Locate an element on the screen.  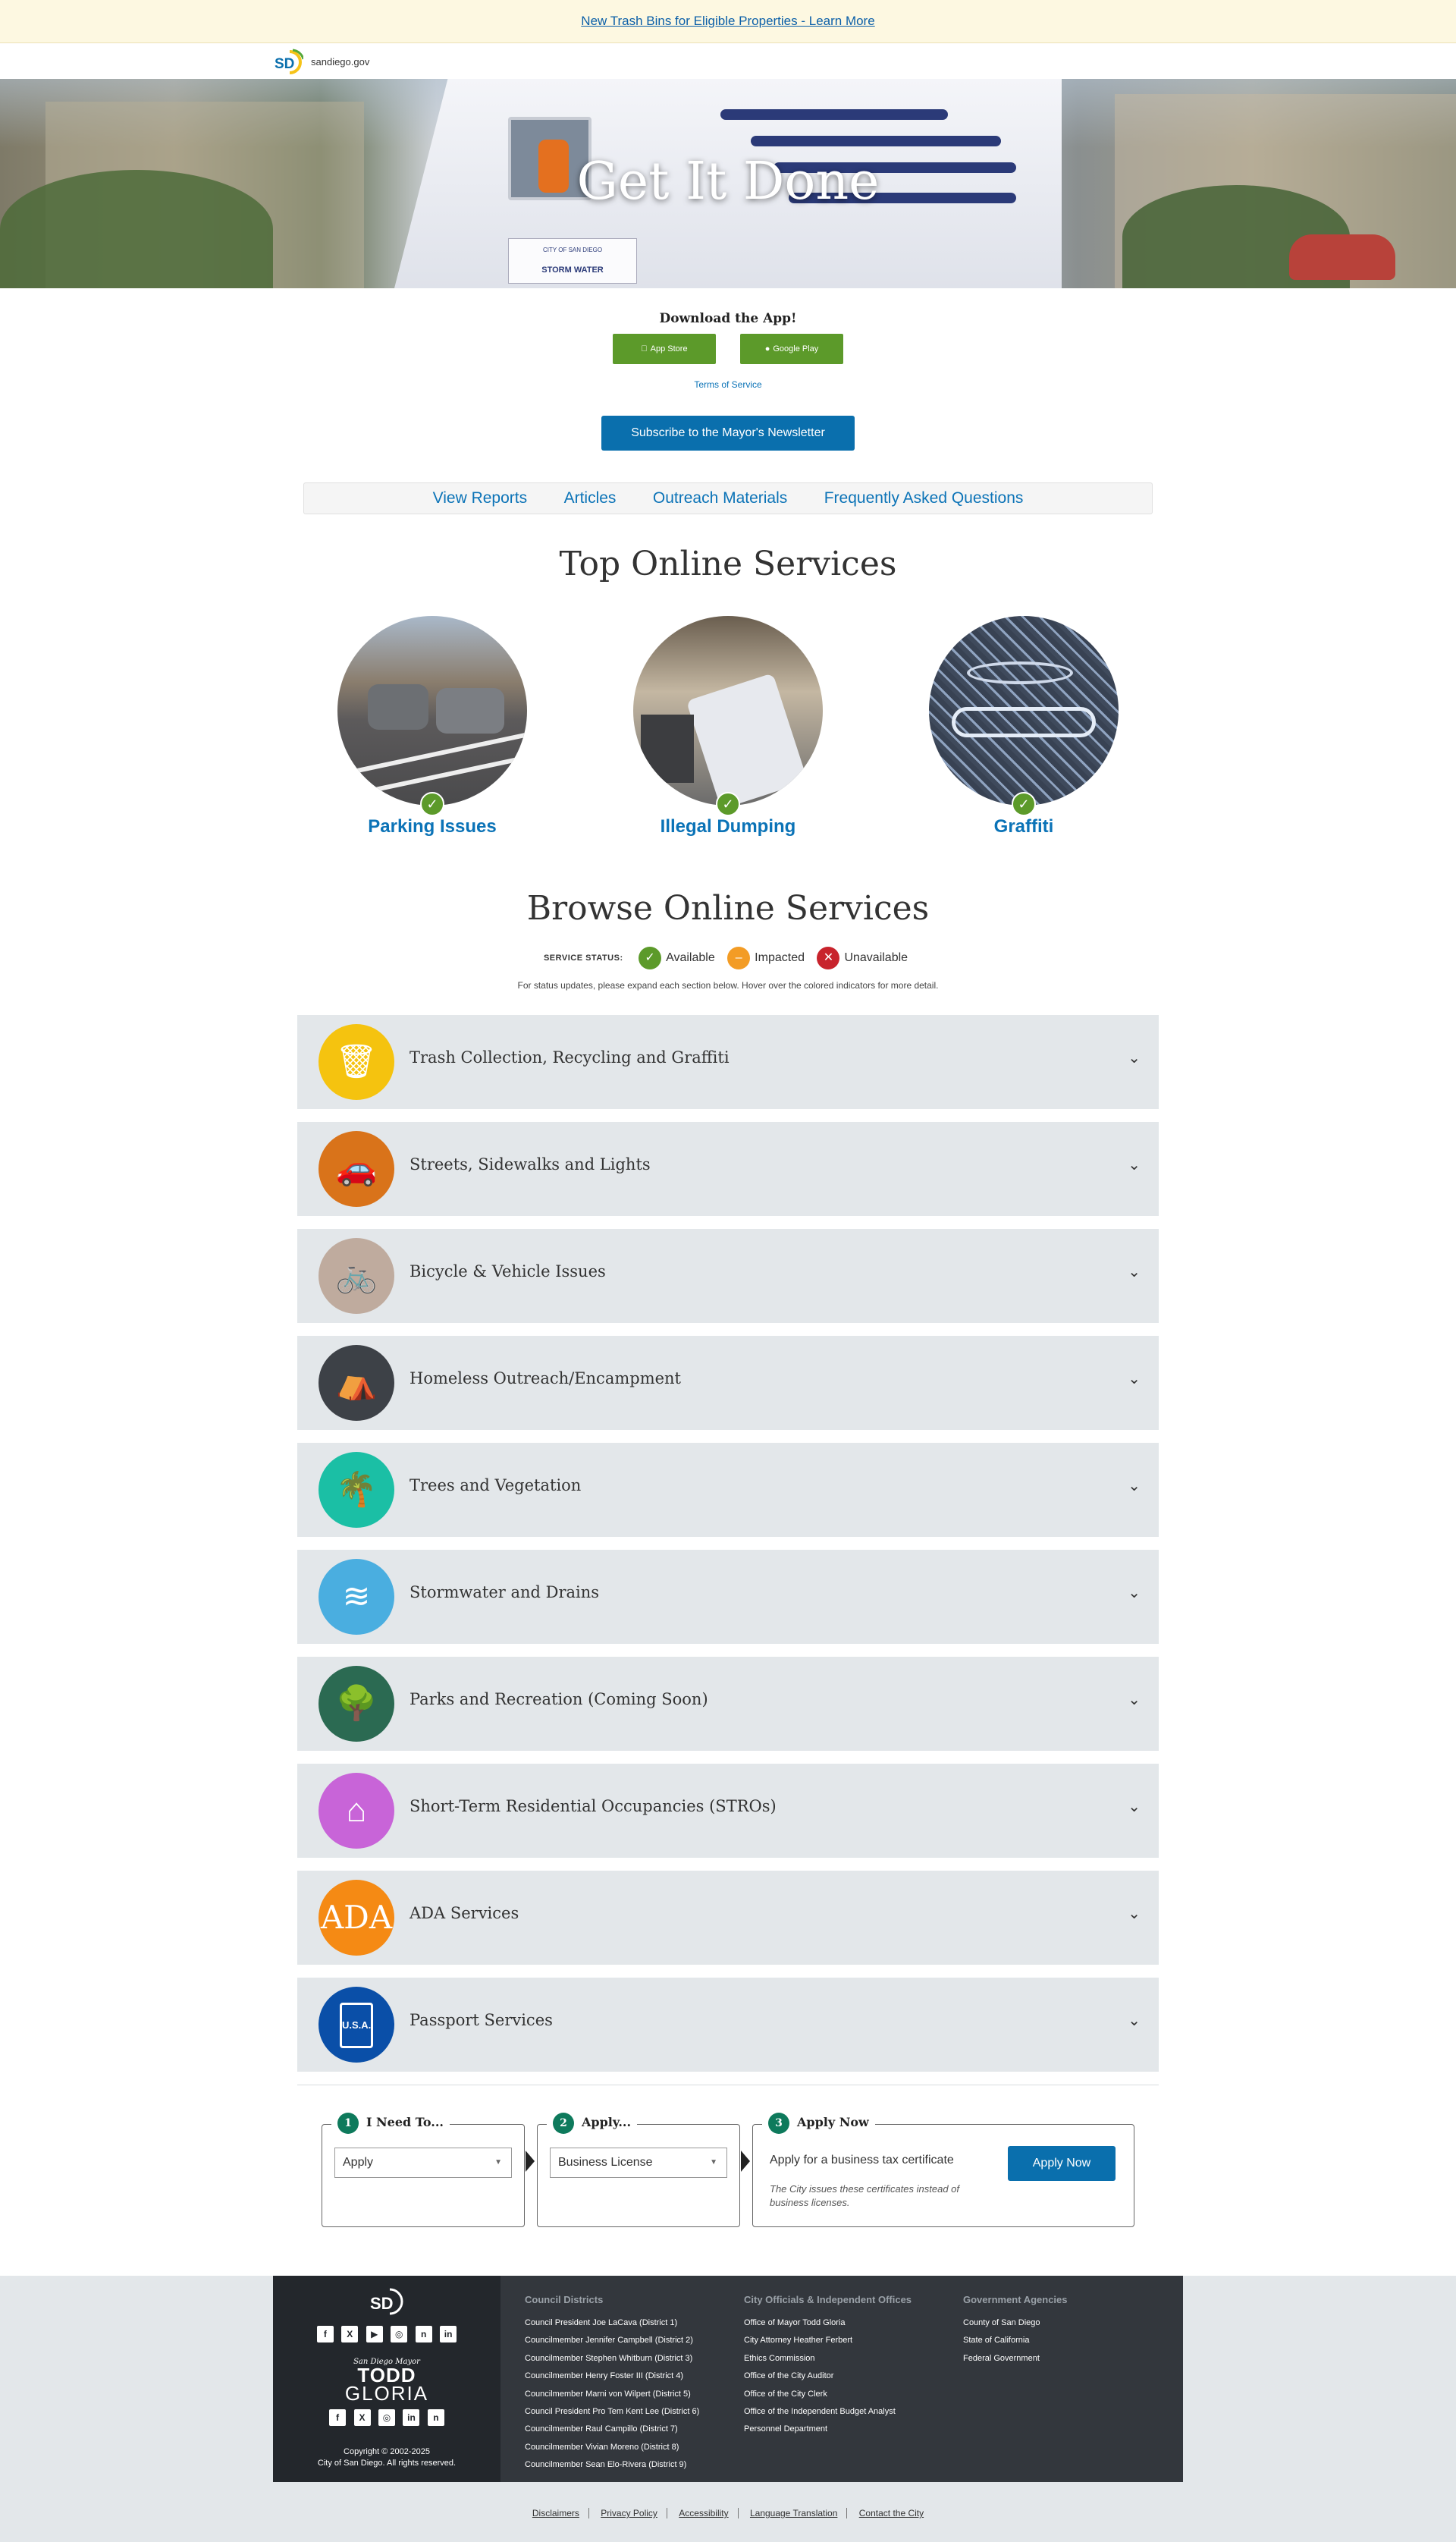
svg-text: SD is located at coordinates (382, 2303).